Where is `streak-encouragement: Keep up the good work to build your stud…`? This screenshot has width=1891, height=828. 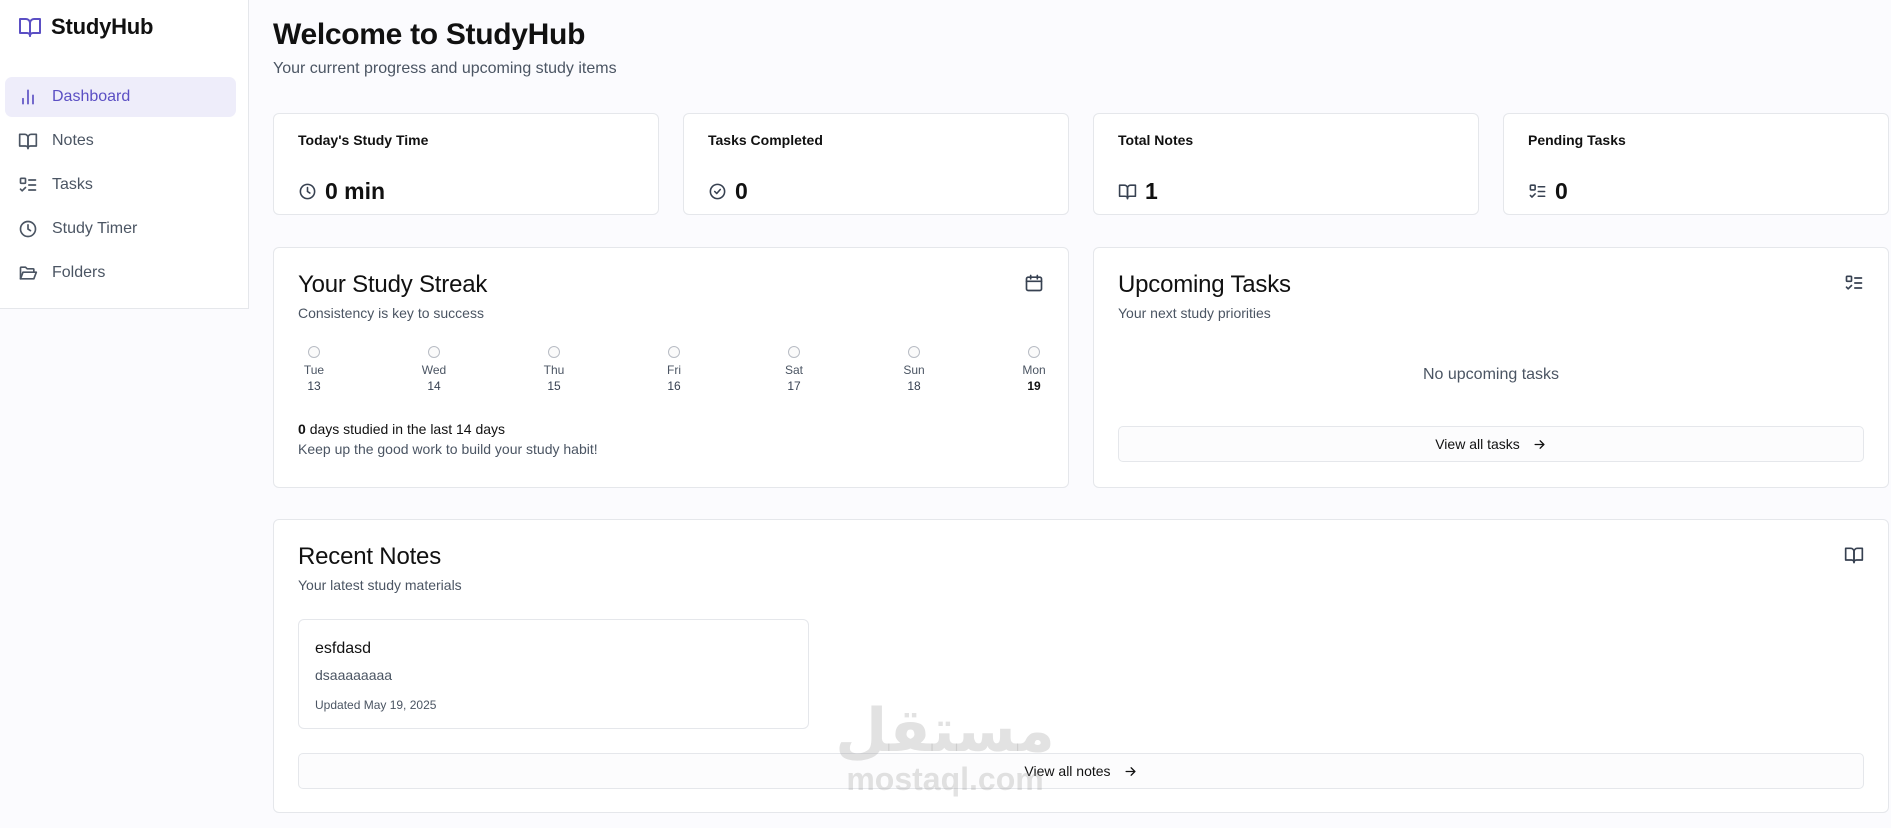 streak-encouragement: Keep up the good work to build your stud… is located at coordinates (448, 449).